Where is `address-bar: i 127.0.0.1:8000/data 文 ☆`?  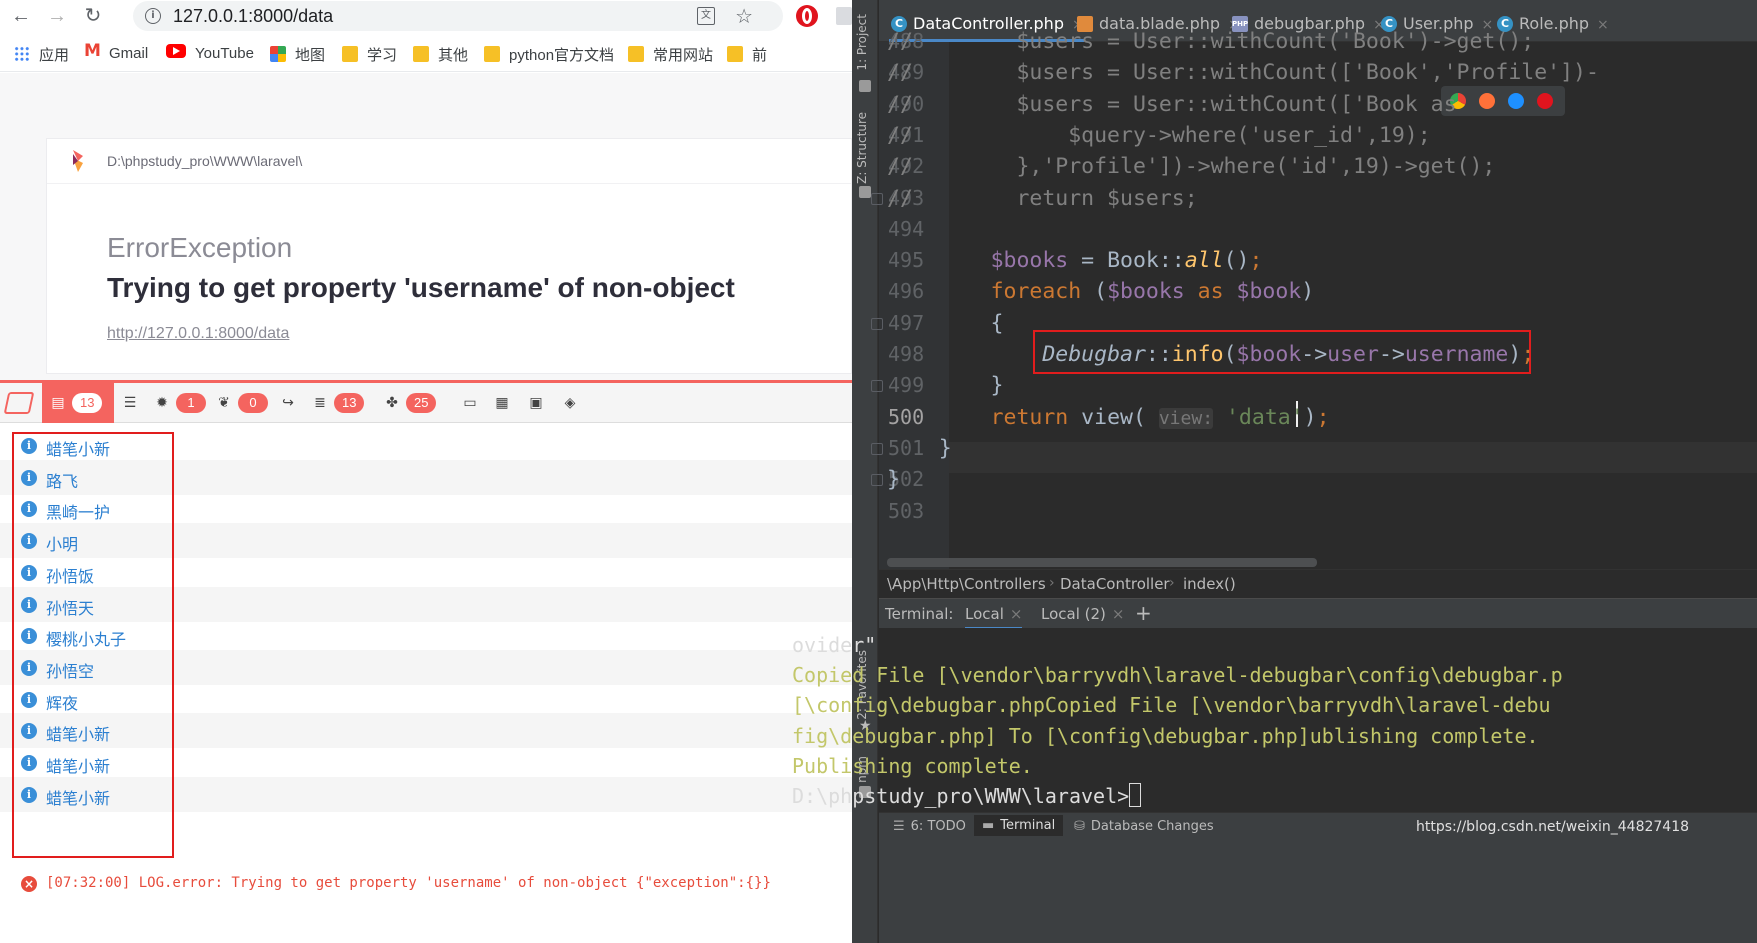 address-bar: i 127.0.0.1:8000/data 文 ☆ is located at coordinates (458, 16).